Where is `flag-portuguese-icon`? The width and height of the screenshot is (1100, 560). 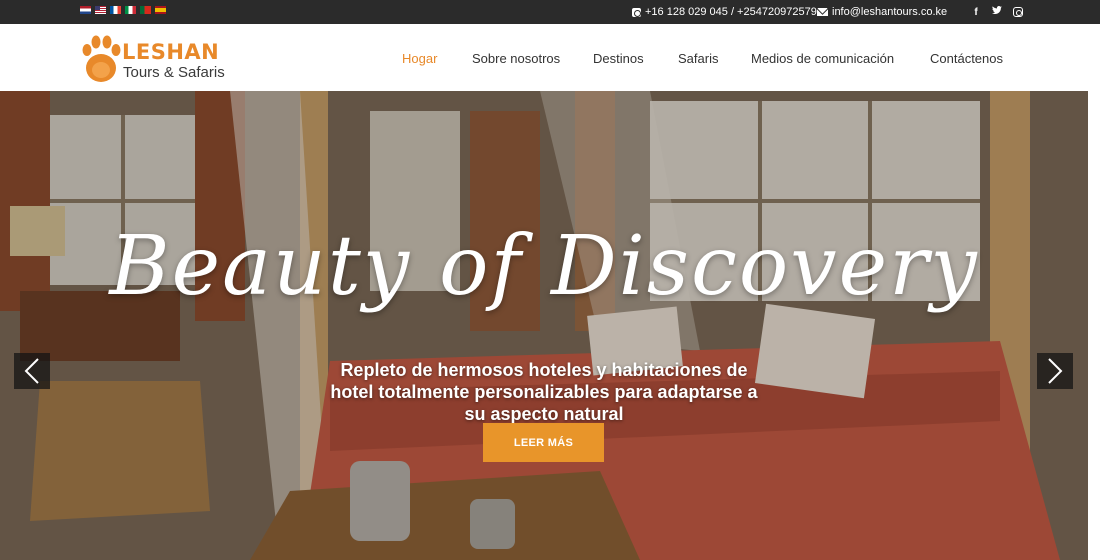 flag-portuguese-icon is located at coordinates (145, 10).